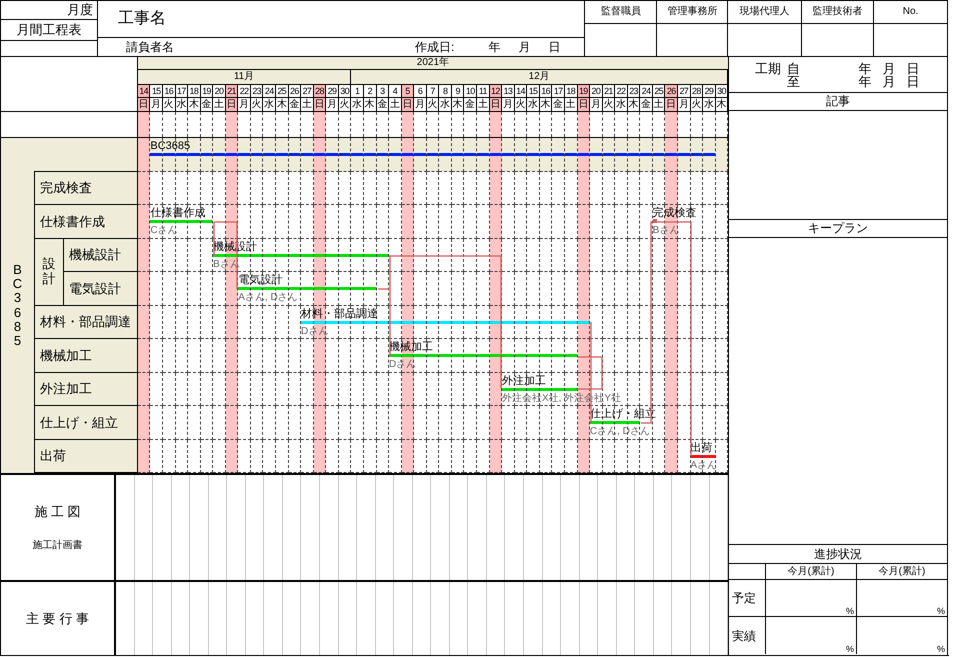 The image size is (962, 657). I want to click on progress-row-label: 予定, so click(747, 598).